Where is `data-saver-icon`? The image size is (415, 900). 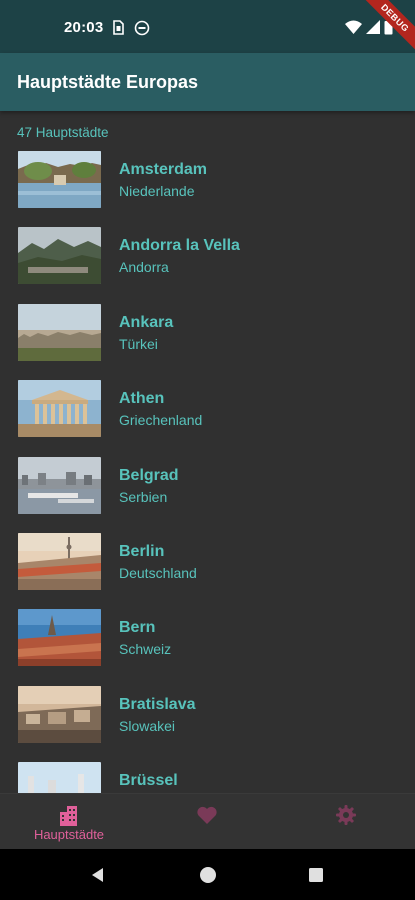
data-saver-icon is located at coordinates (142, 28).